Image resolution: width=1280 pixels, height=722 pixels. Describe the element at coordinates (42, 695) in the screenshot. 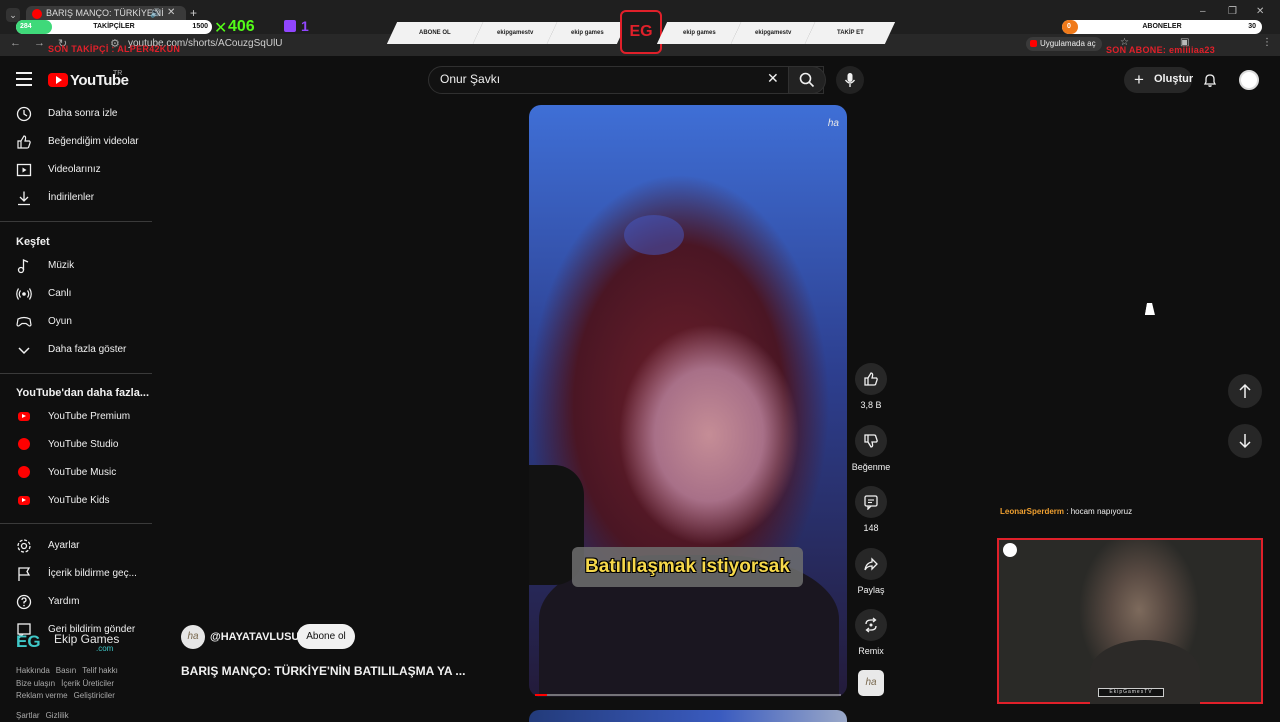

I see `footer-link: Reklam verme` at that location.